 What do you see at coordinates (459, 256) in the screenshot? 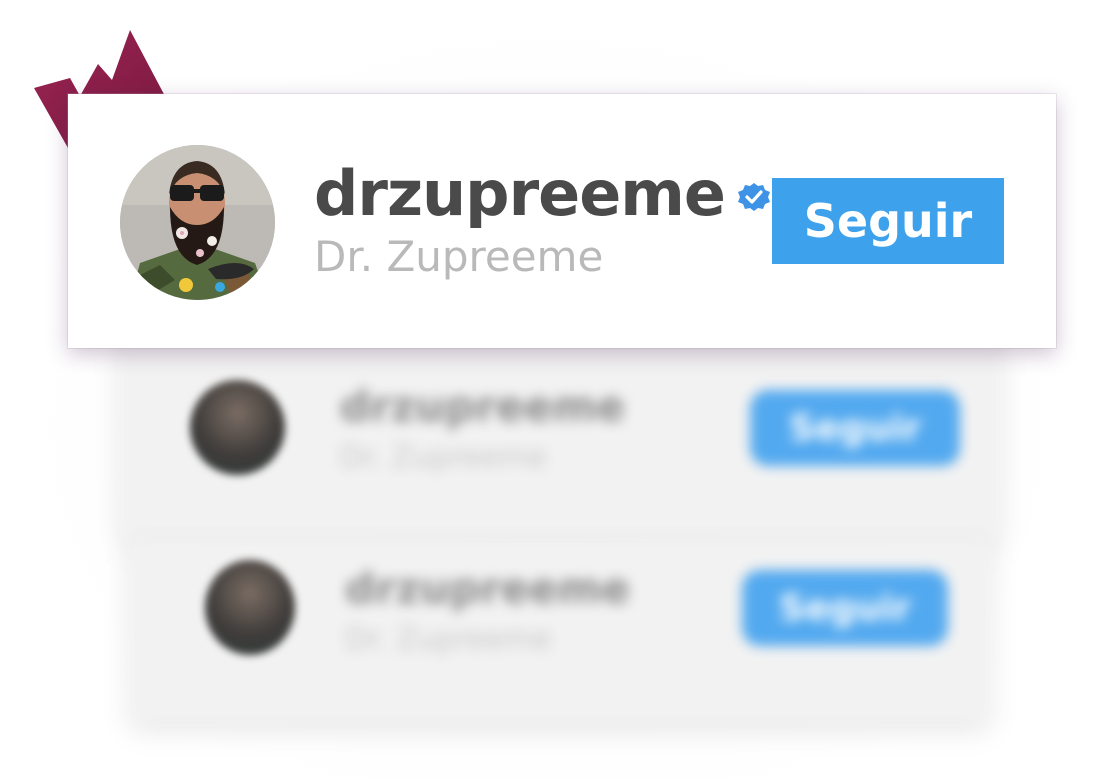
I see `profile-full-name: Dr. Zupreeme` at bounding box center [459, 256].